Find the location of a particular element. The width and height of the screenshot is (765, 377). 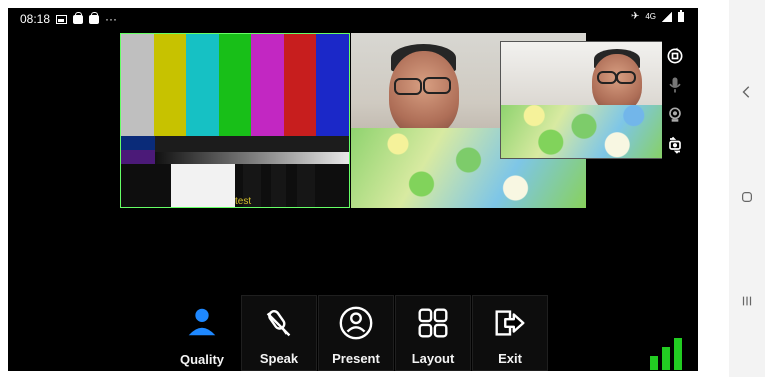

quality-label: Quality is located at coordinates (202, 359).